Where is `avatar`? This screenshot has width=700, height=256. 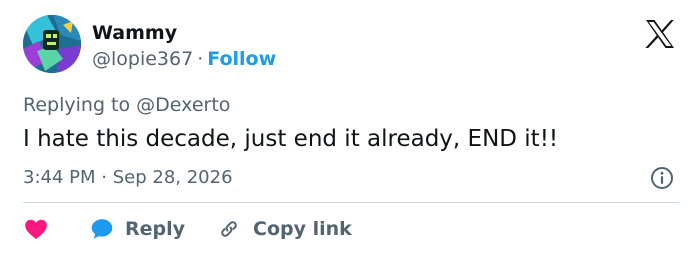 avatar is located at coordinates (52, 44).